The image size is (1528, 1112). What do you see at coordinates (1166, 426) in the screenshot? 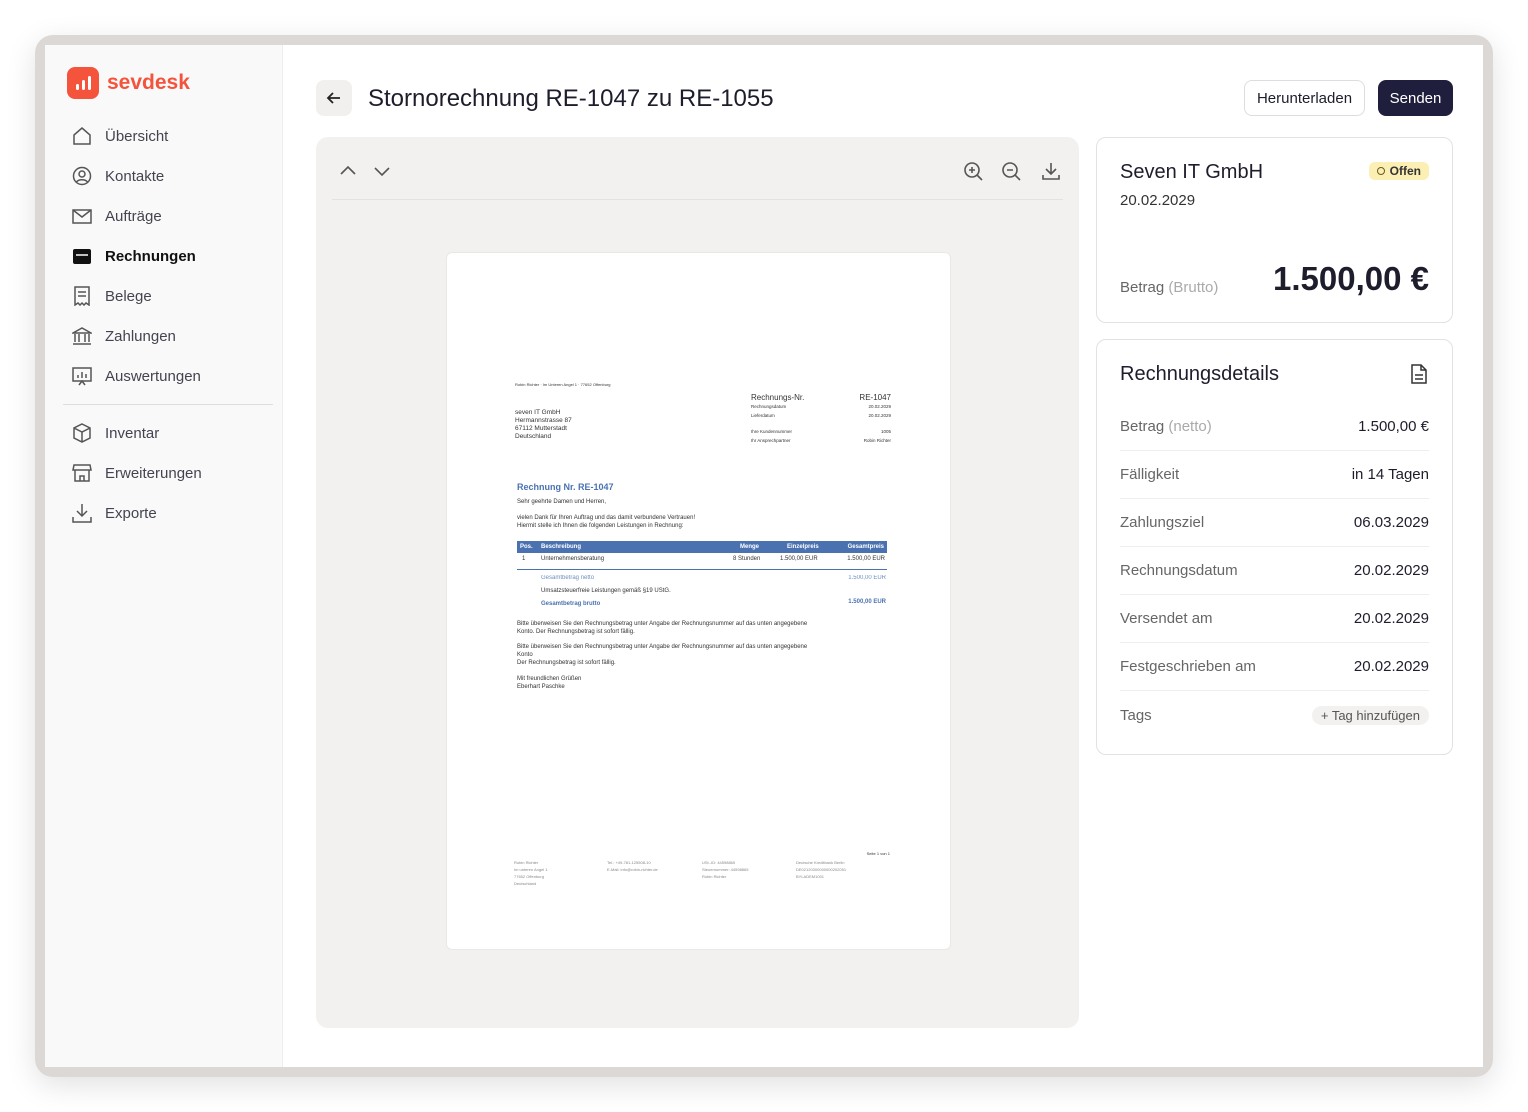
I see `detail-label: Betrag (netto)` at bounding box center [1166, 426].